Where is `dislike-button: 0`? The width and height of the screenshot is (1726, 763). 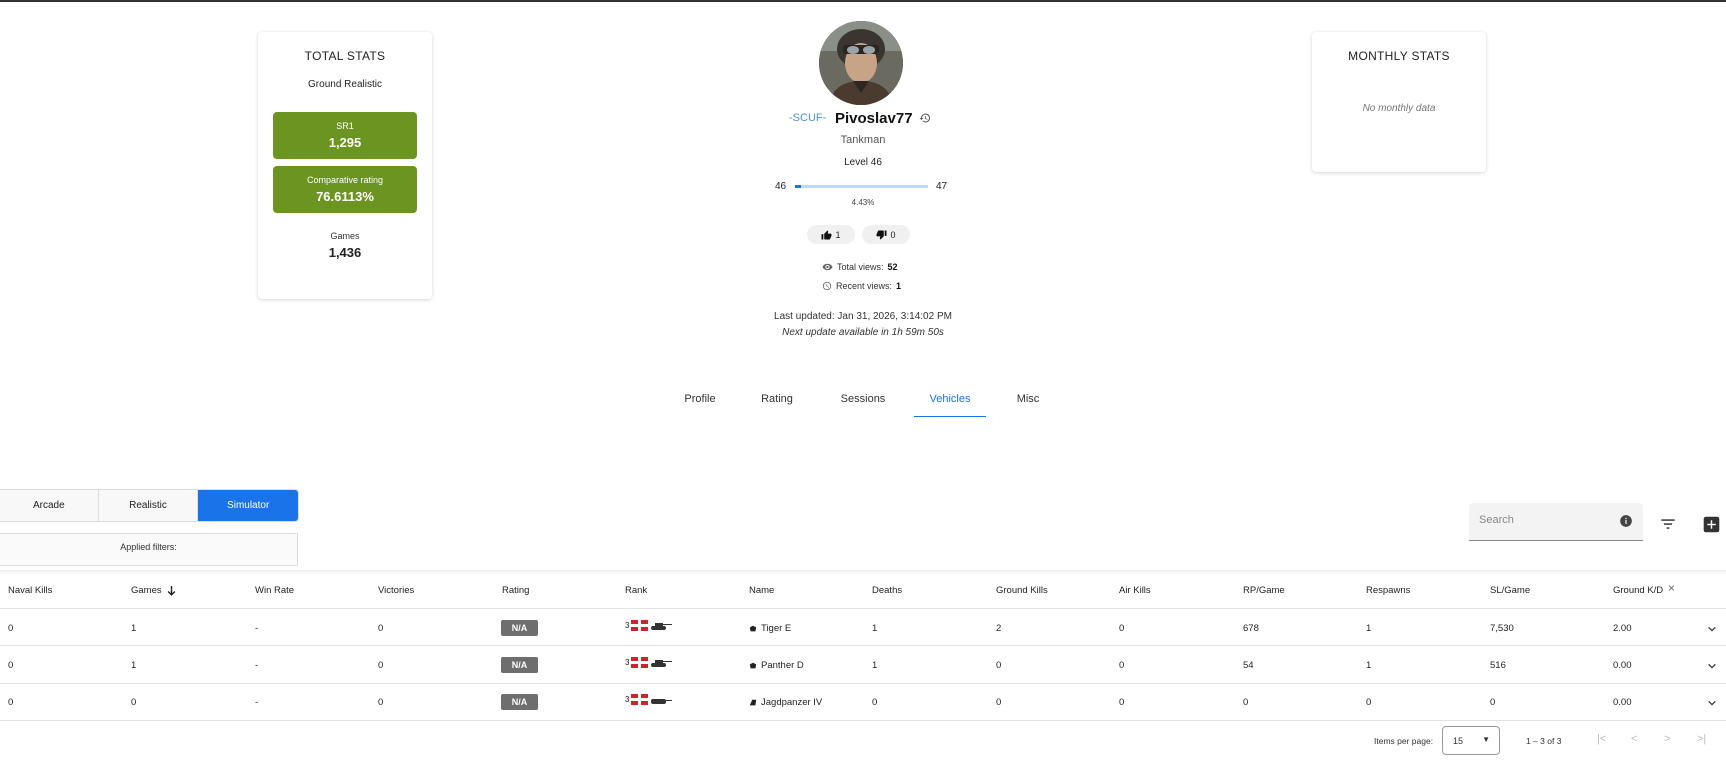
dislike-button: 0 is located at coordinates (886, 234).